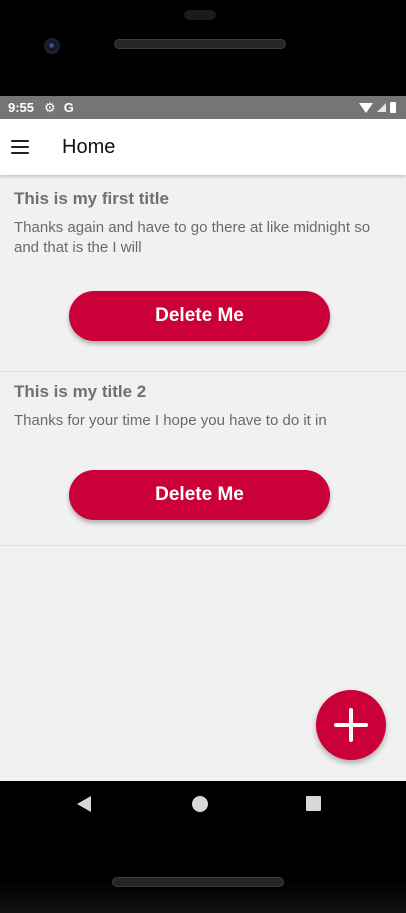 This screenshot has height=913, width=406. I want to click on top-bezel, so click(203, 48).